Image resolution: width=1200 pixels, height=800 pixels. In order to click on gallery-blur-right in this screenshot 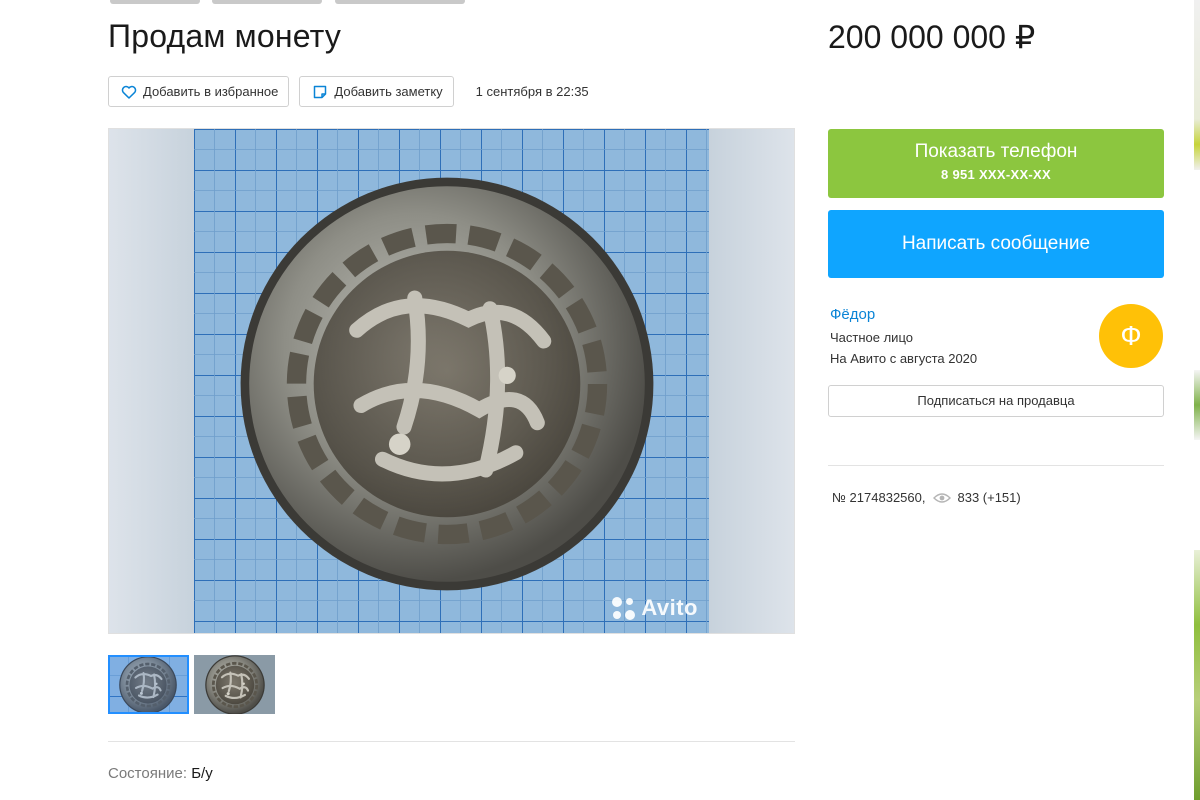, I will do `click(751, 381)`.